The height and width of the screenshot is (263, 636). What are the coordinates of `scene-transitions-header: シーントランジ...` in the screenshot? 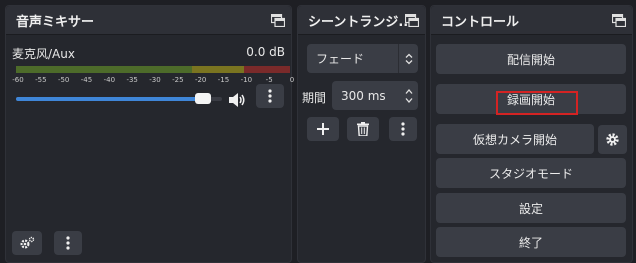 It's located at (361, 20).